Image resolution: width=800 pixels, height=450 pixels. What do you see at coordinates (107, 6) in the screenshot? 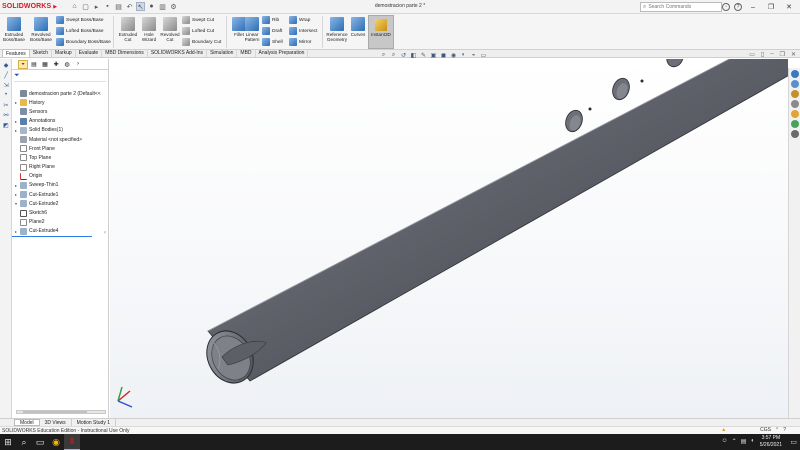
I see `save-icon: ▪` at bounding box center [107, 6].